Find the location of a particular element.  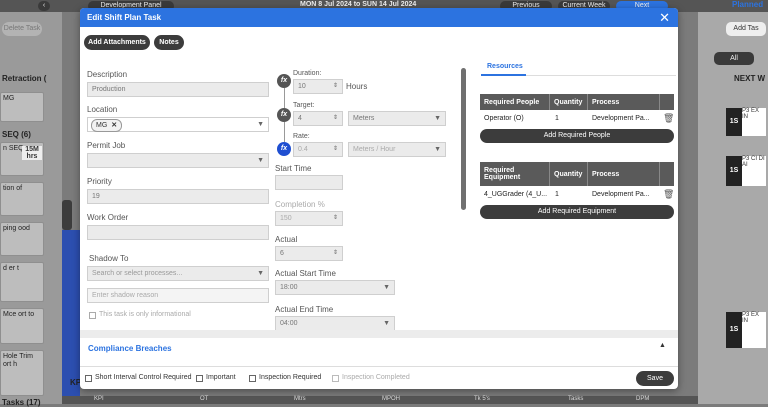

shadow-process-select: Search or select processes... ▼ is located at coordinates (178, 273).